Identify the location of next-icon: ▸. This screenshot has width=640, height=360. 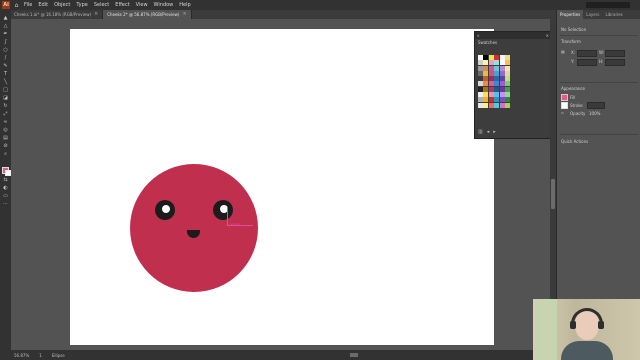
(494, 132).